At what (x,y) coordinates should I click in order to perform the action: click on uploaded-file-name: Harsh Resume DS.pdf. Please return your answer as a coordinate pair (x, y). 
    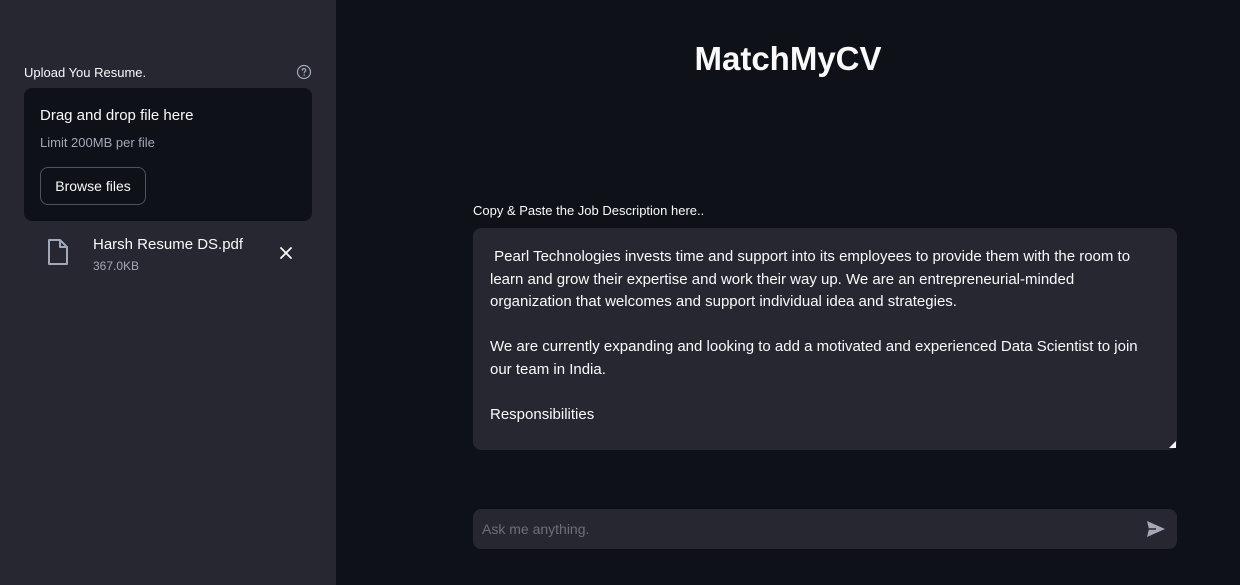
    Looking at the image, I should click on (168, 244).